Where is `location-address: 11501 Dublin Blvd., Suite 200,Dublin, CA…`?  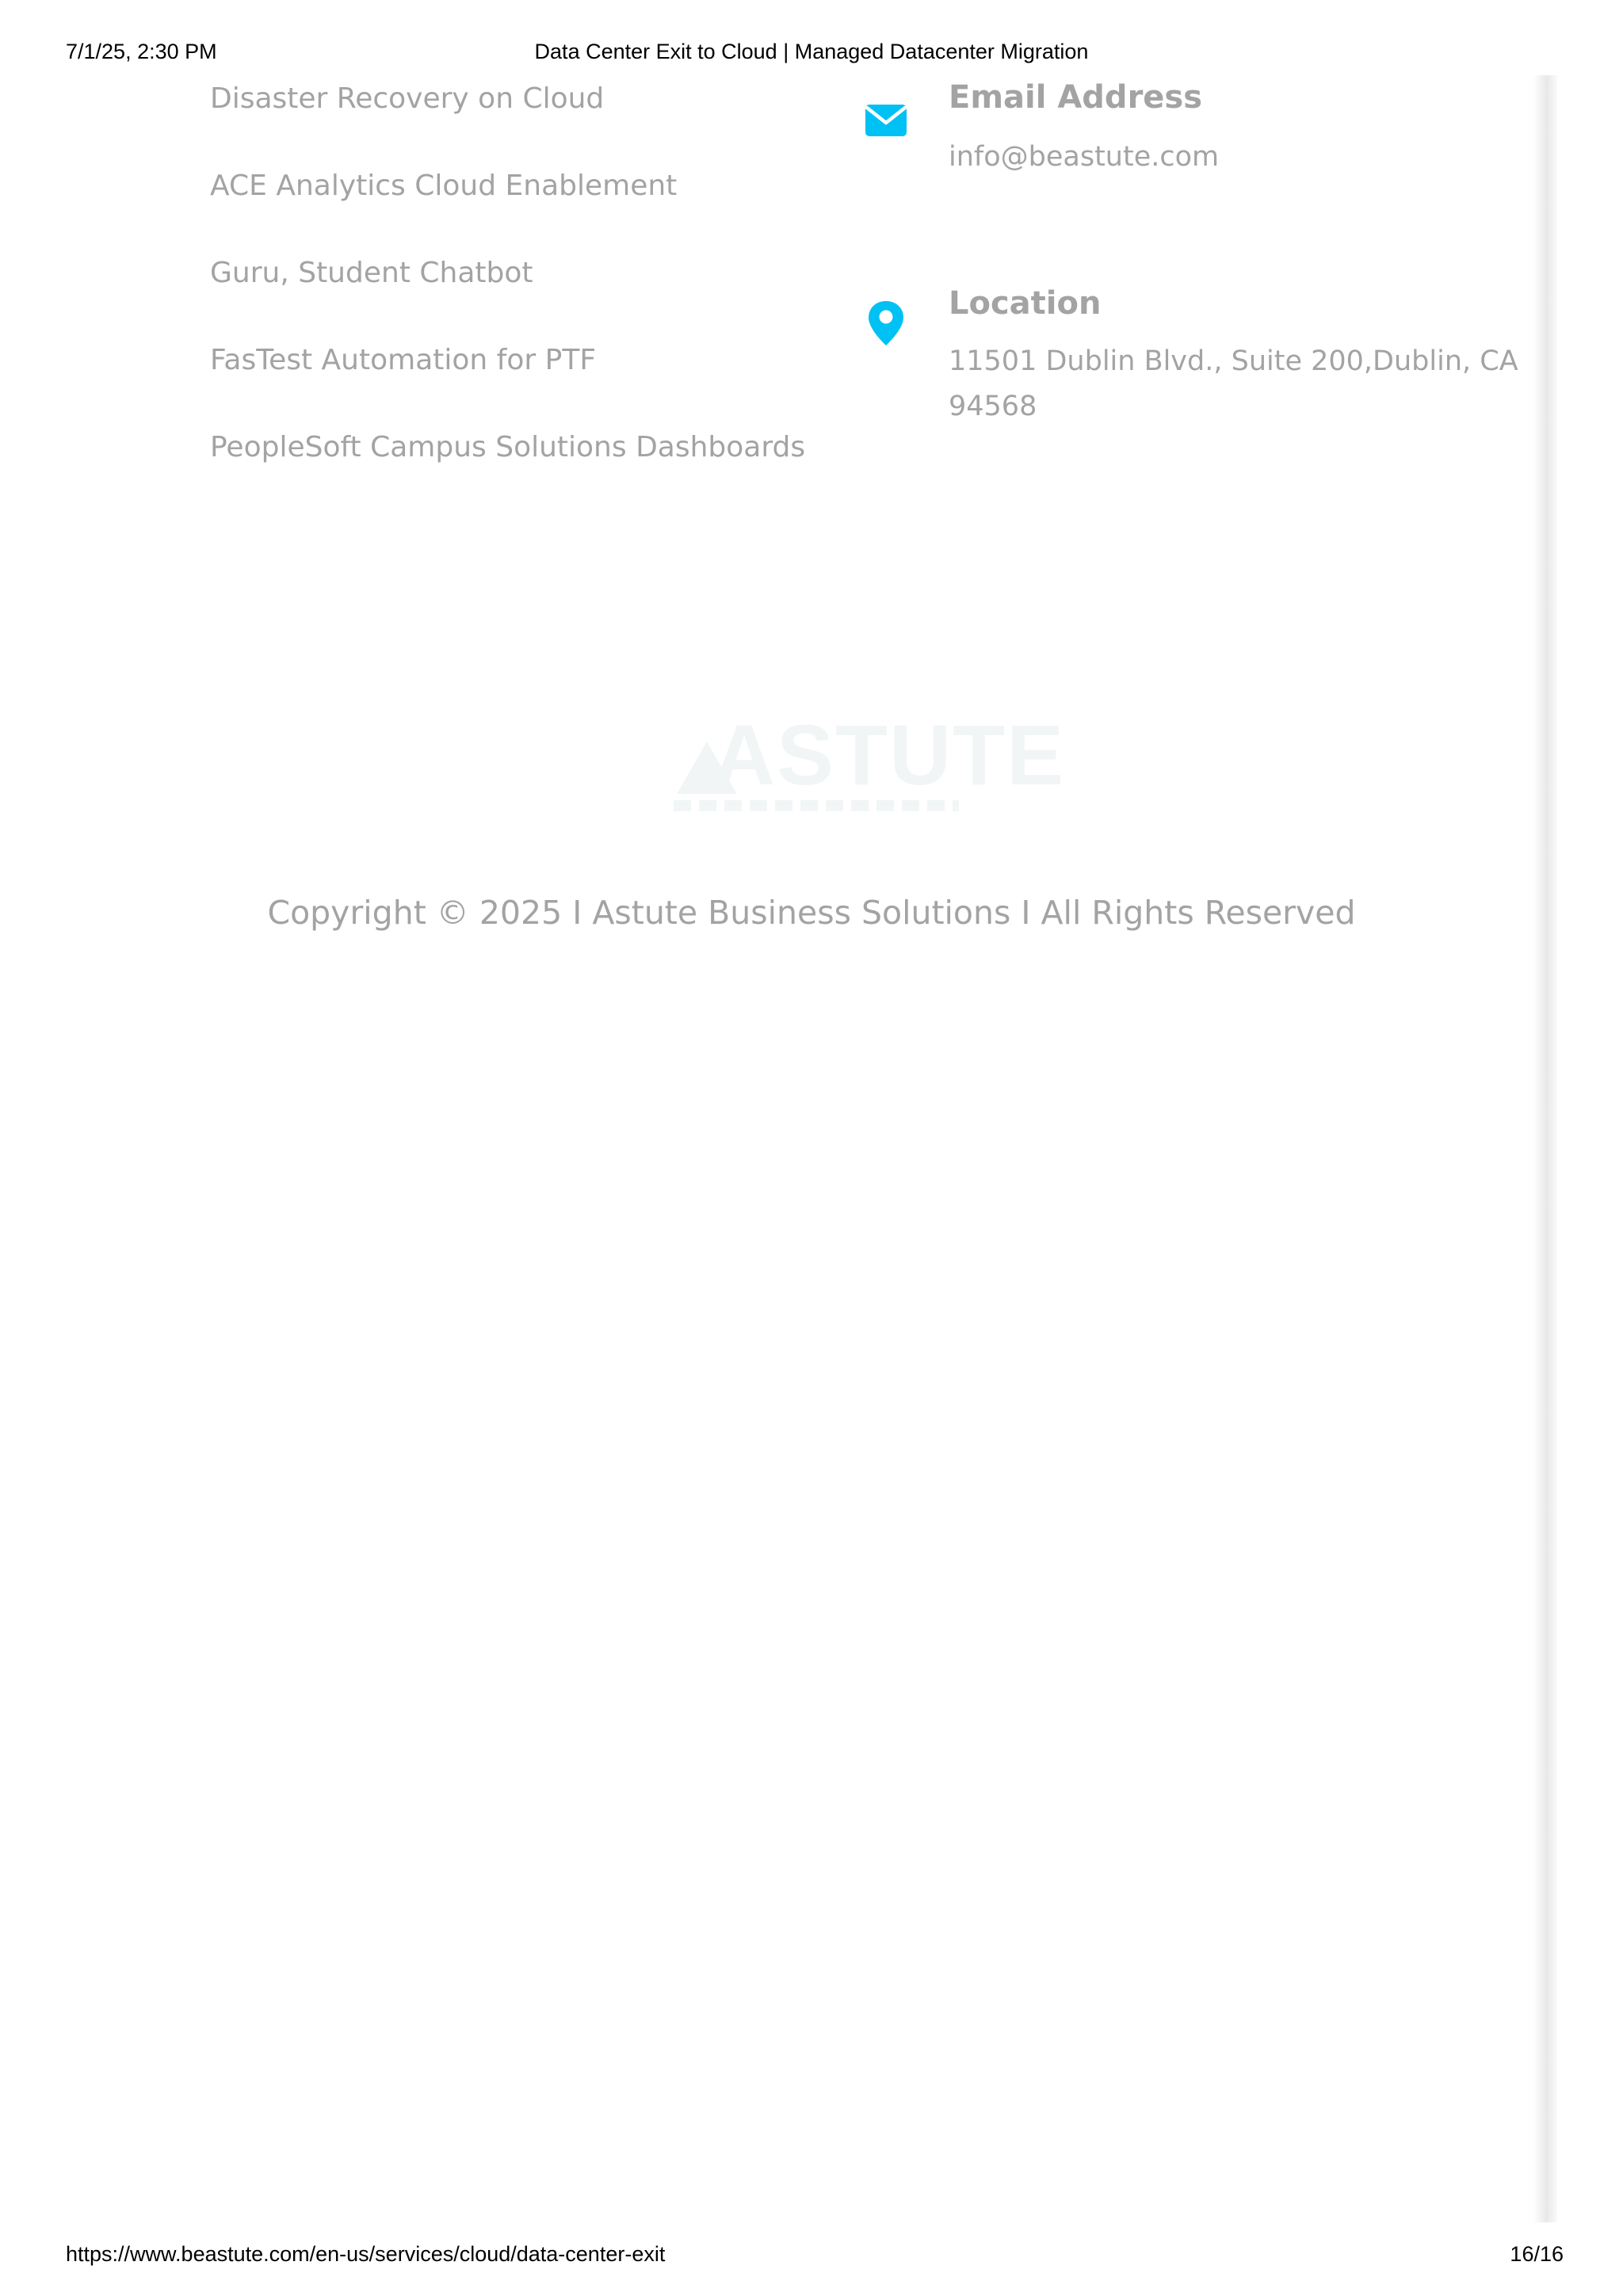 location-address: 11501 Dublin Blvd., Suite 200,Dublin, CA… is located at coordinates (1233, 383).